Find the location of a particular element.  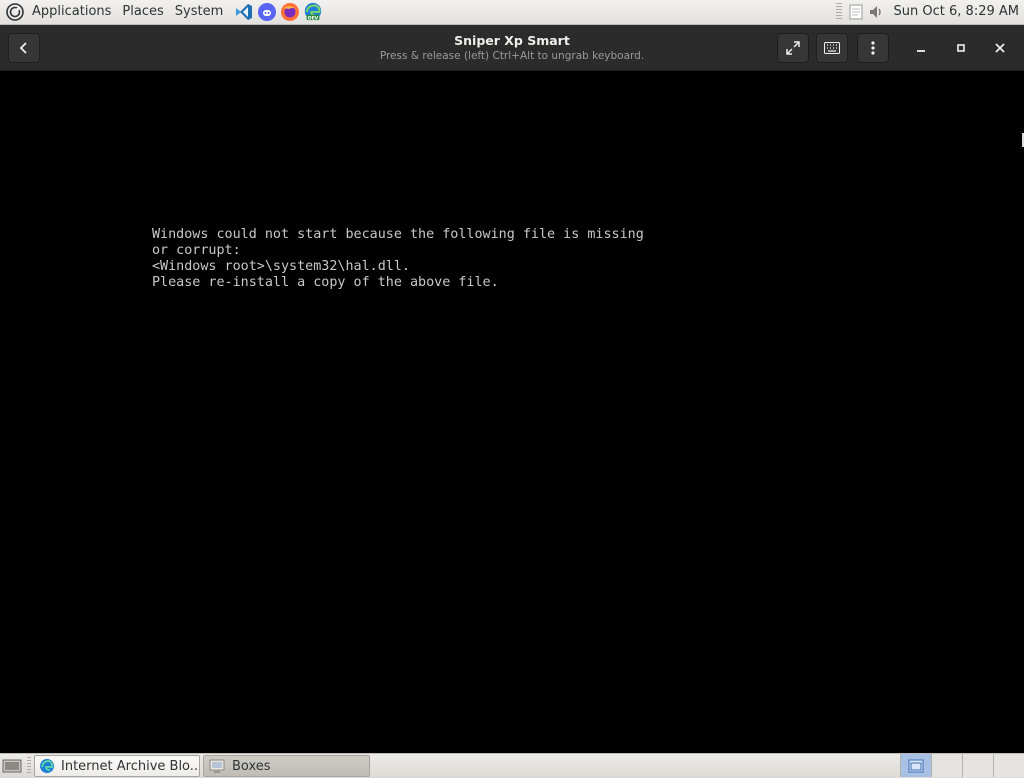

workspace-switcher is located at coordinates (962, 766).